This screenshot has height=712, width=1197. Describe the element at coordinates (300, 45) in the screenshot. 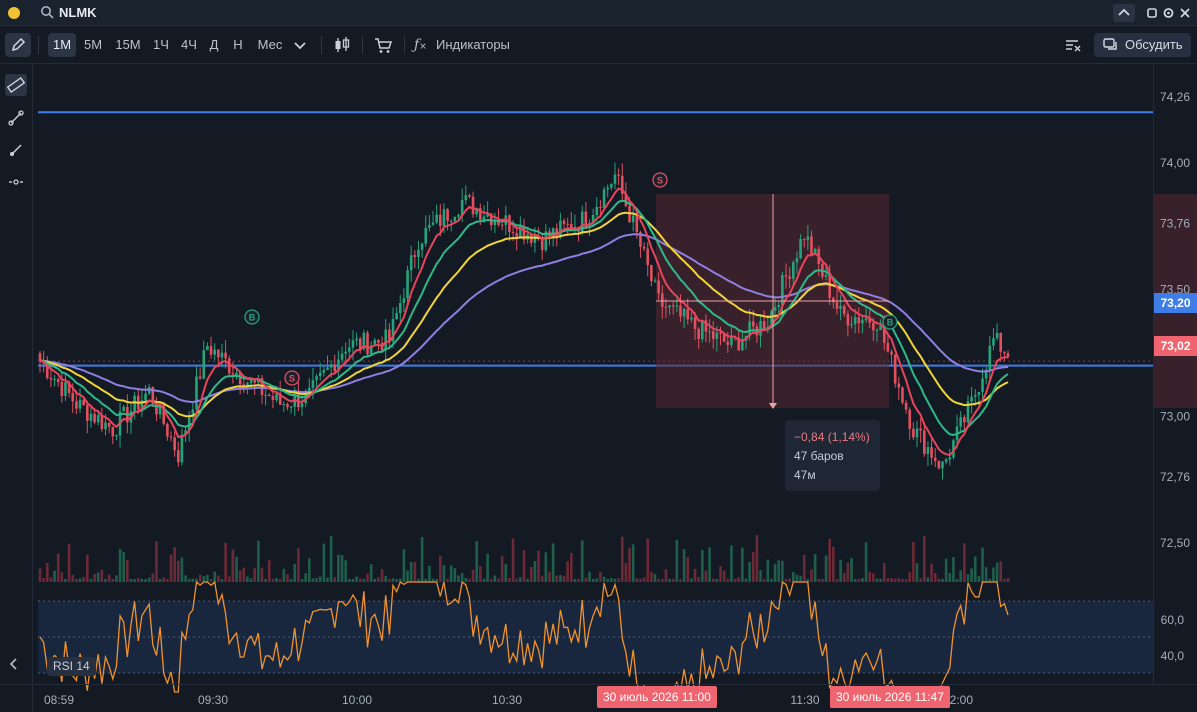

I see `timeframe-more-button` at that location.